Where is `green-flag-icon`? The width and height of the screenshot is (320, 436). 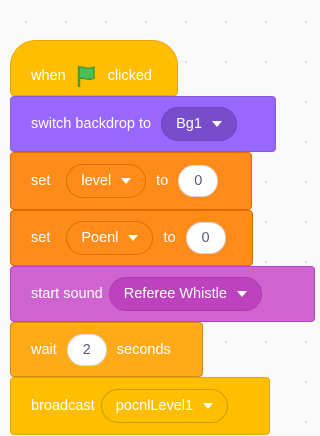 green-flag-icon is located at coordinates (86, 76).